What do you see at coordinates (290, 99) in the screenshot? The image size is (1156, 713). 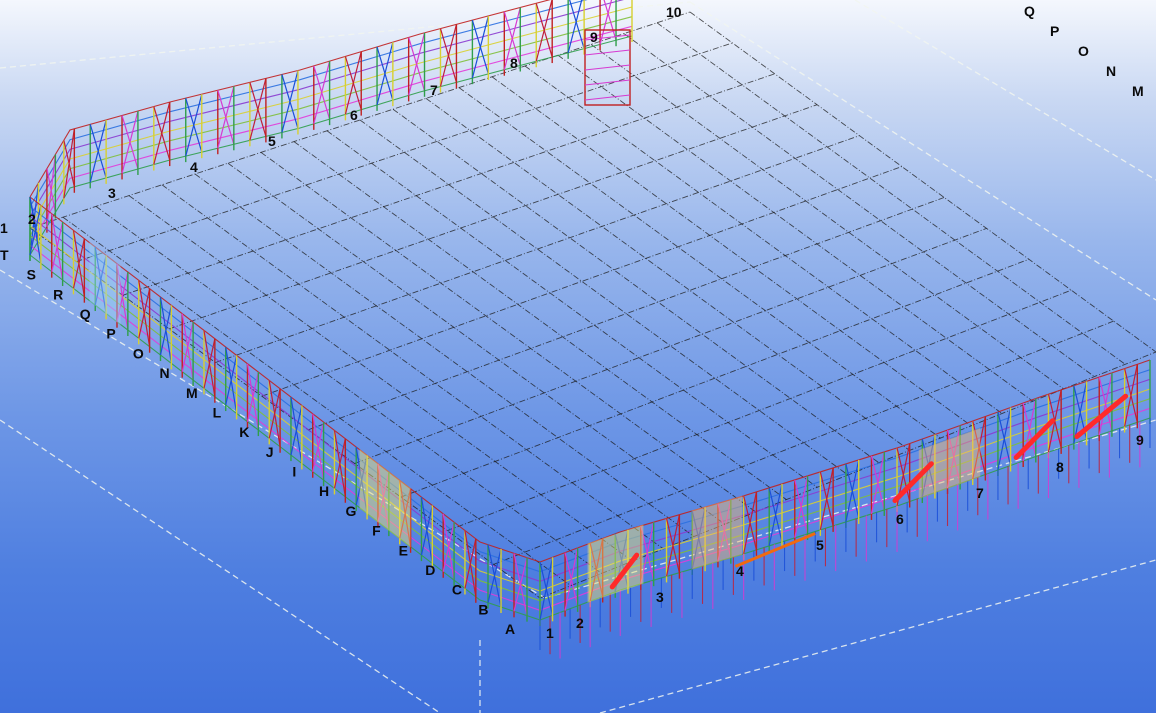 I see `back-wall-rail` at bounding box center [290, 99].